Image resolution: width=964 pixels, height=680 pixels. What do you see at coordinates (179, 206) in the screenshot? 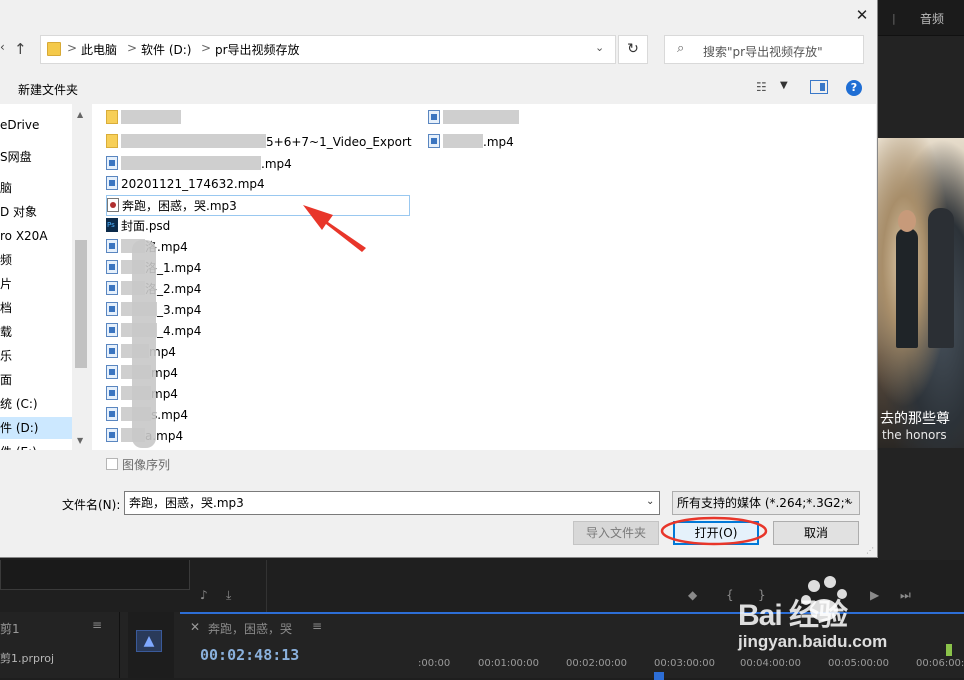
I see `file-name: 奔跑，困惑，哭.mp3` at bounding box center [179, 206].